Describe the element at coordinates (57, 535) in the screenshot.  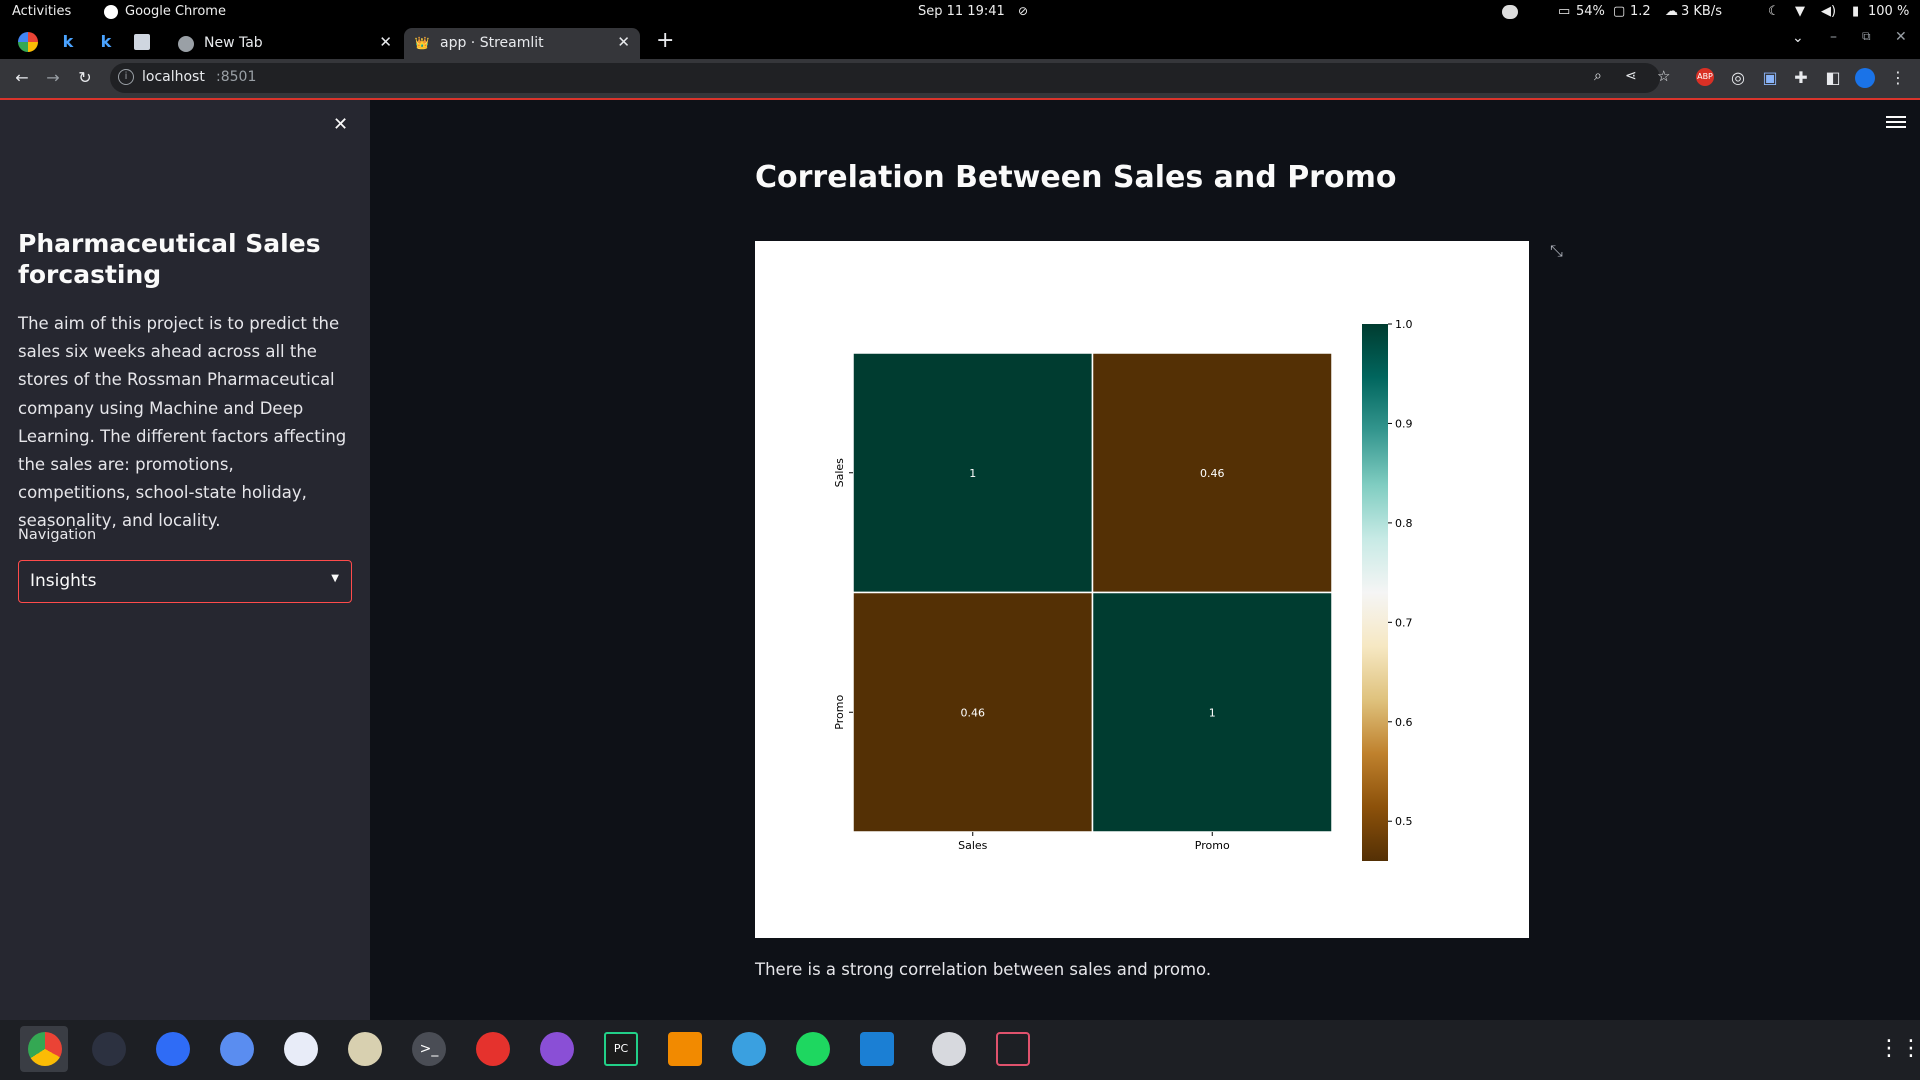
I see `navigation-label: Navigation` at that location.